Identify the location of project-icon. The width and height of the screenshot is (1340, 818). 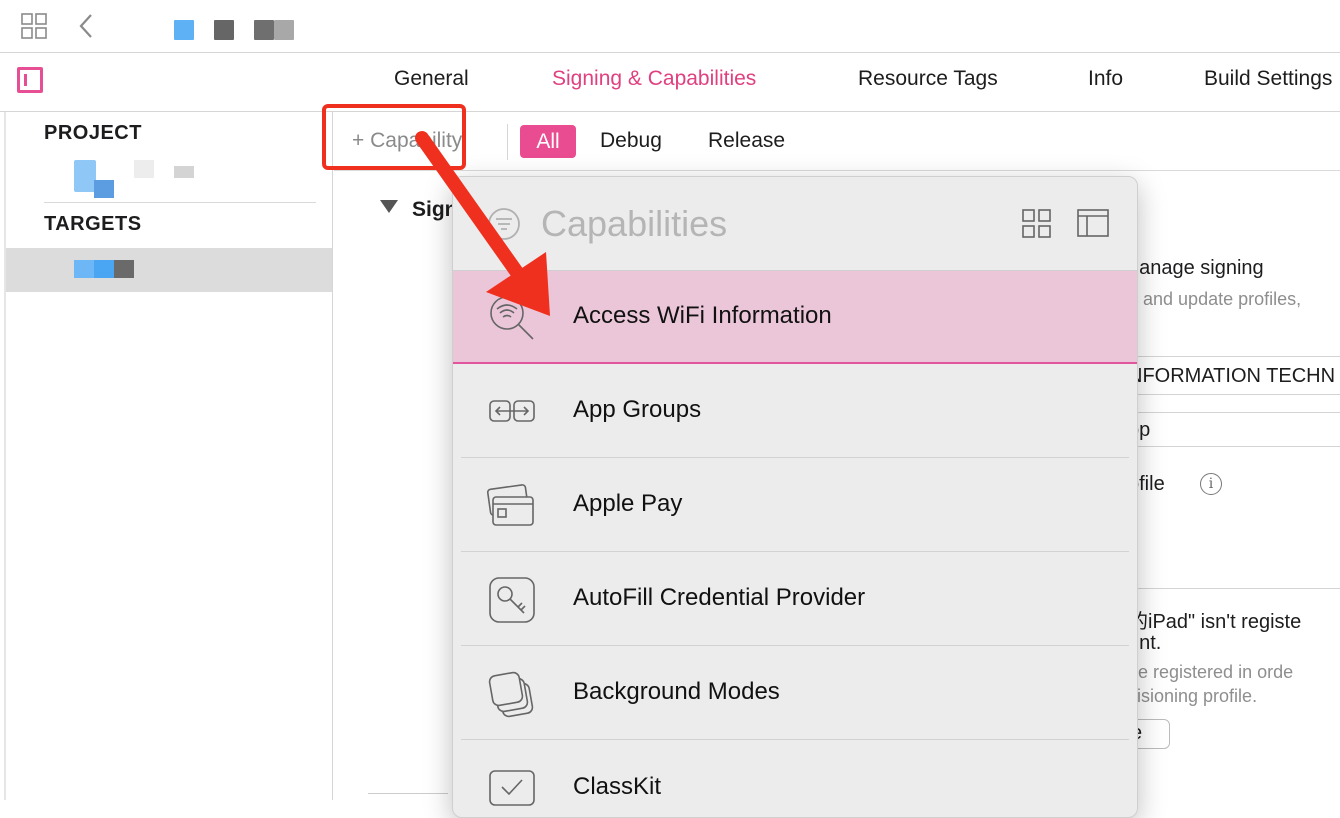
(94, 179).